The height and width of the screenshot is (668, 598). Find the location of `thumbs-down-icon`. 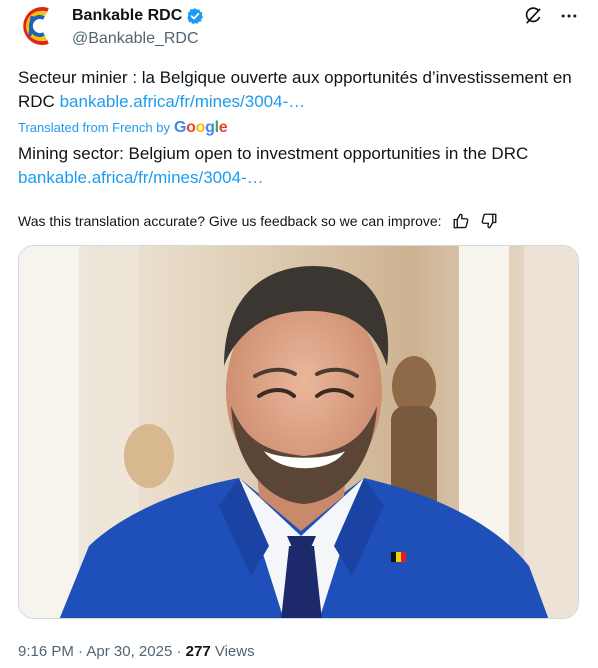

thumbs-down-icon is located at coordinates (489, 221).